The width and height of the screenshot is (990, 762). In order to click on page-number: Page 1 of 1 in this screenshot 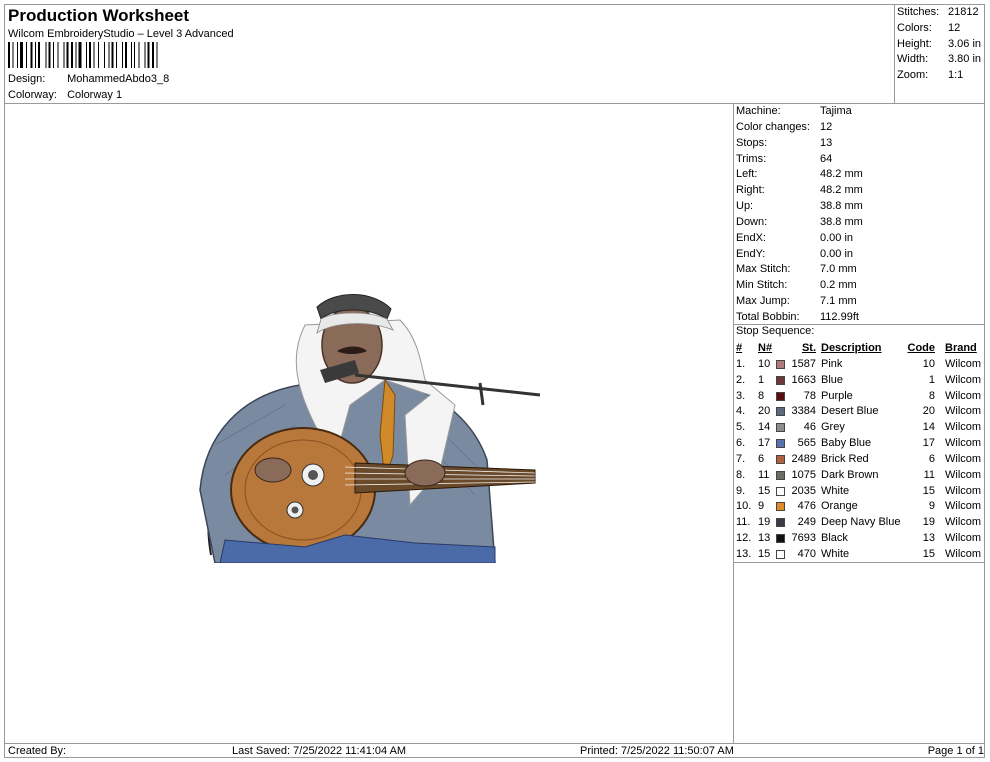, I will do `click(955, 751)`.